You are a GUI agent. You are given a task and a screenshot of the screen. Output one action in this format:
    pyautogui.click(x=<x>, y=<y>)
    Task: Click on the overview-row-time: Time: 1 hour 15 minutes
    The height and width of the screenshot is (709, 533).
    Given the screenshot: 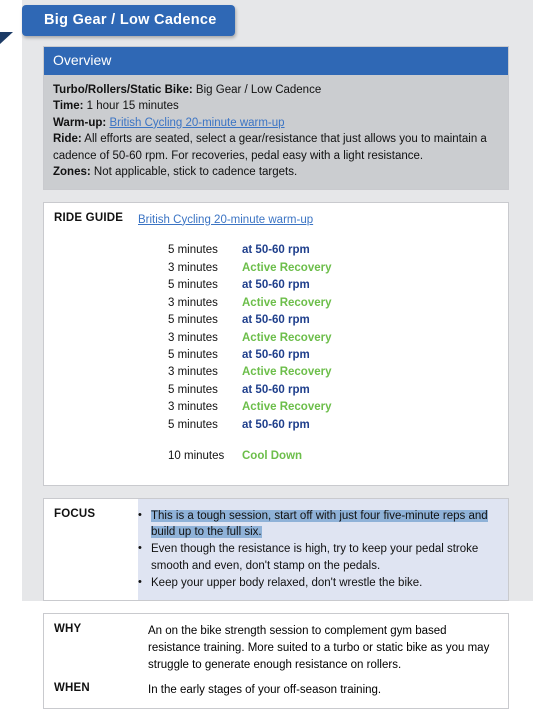 What is the action you would take?
    pyautogui.click(x=276, y=106)
    